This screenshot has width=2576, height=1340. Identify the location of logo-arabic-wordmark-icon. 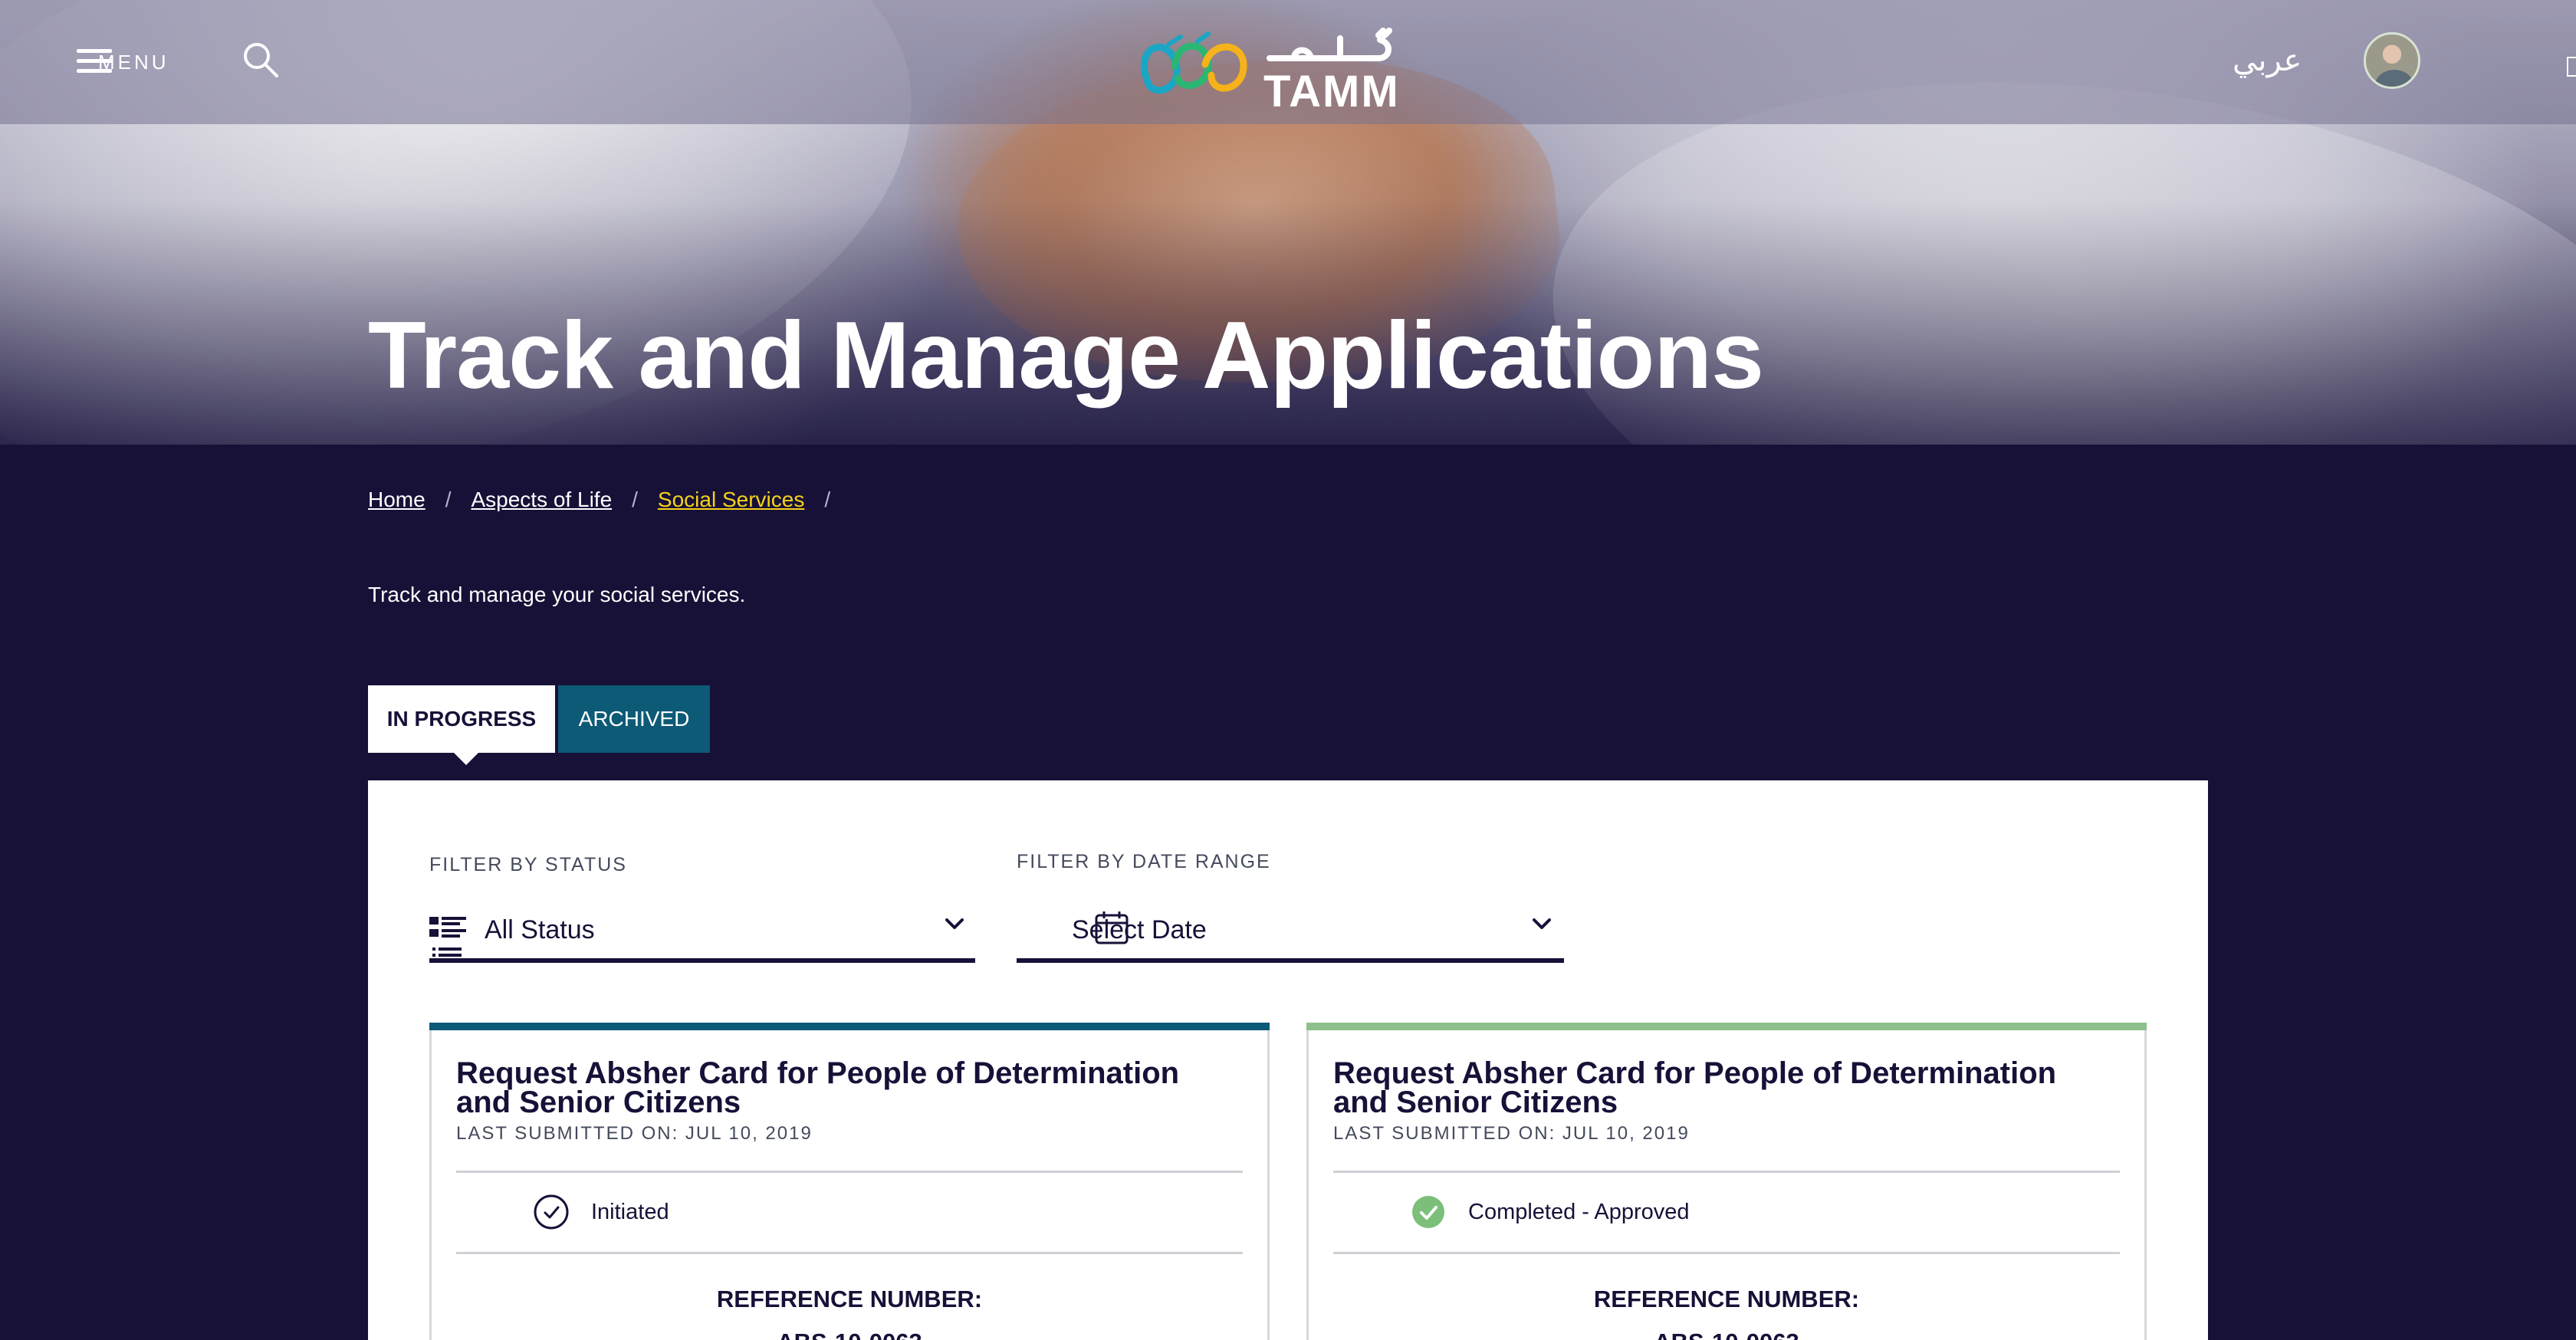
(1330, 44).